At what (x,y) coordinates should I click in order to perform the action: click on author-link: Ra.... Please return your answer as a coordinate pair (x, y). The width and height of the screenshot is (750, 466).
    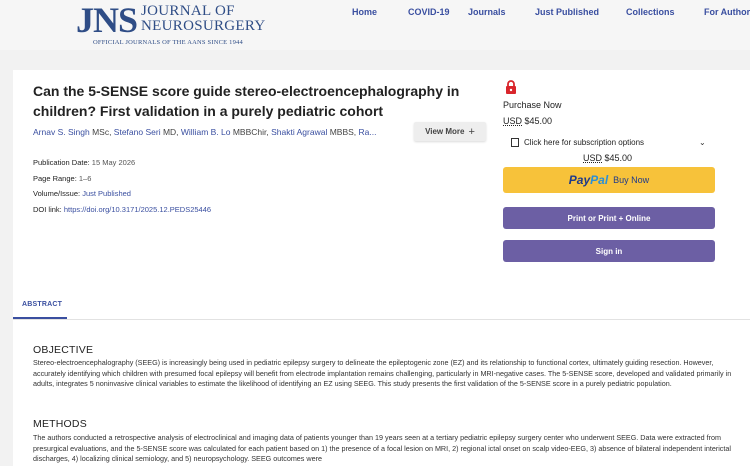
    Looking at the image, I should click on (368, 132).